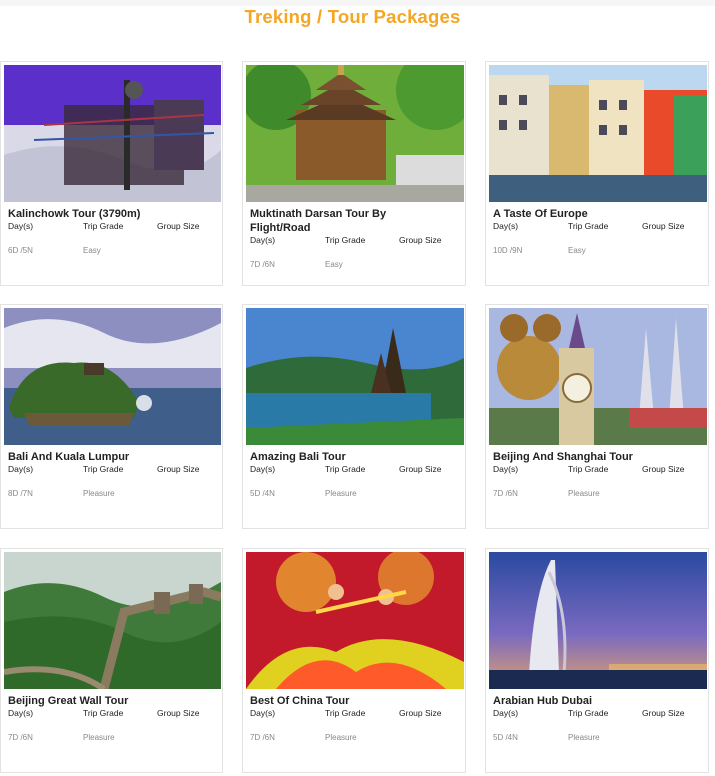 The height and width of the screenshot is (776, 715). What do you see at coordinates (20, 493) in the screenshot?
I see `days-value: 8D /7N` at bounding box center [20, 493].